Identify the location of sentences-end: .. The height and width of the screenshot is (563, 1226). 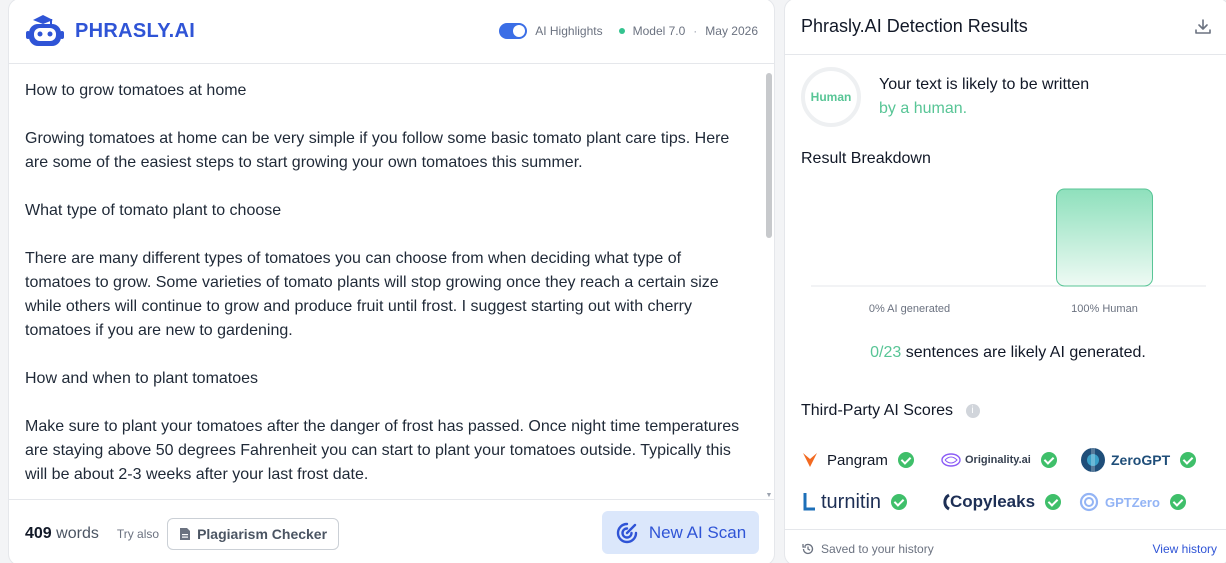
(1143, 352).